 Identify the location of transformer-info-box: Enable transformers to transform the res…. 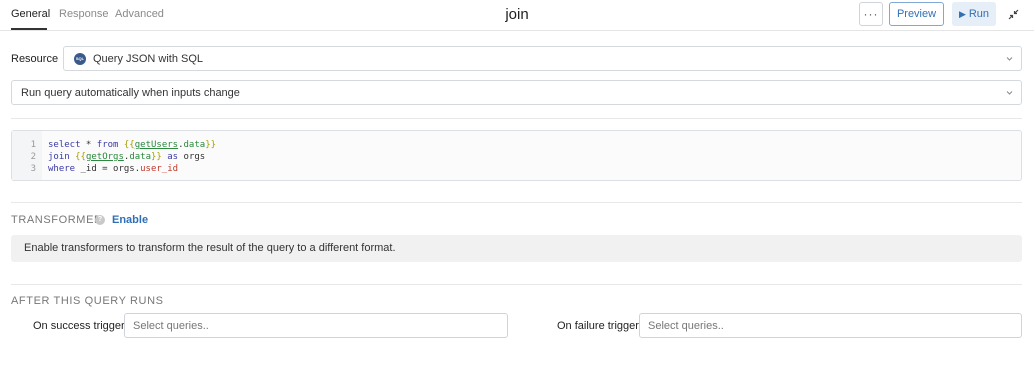
(516, 248).